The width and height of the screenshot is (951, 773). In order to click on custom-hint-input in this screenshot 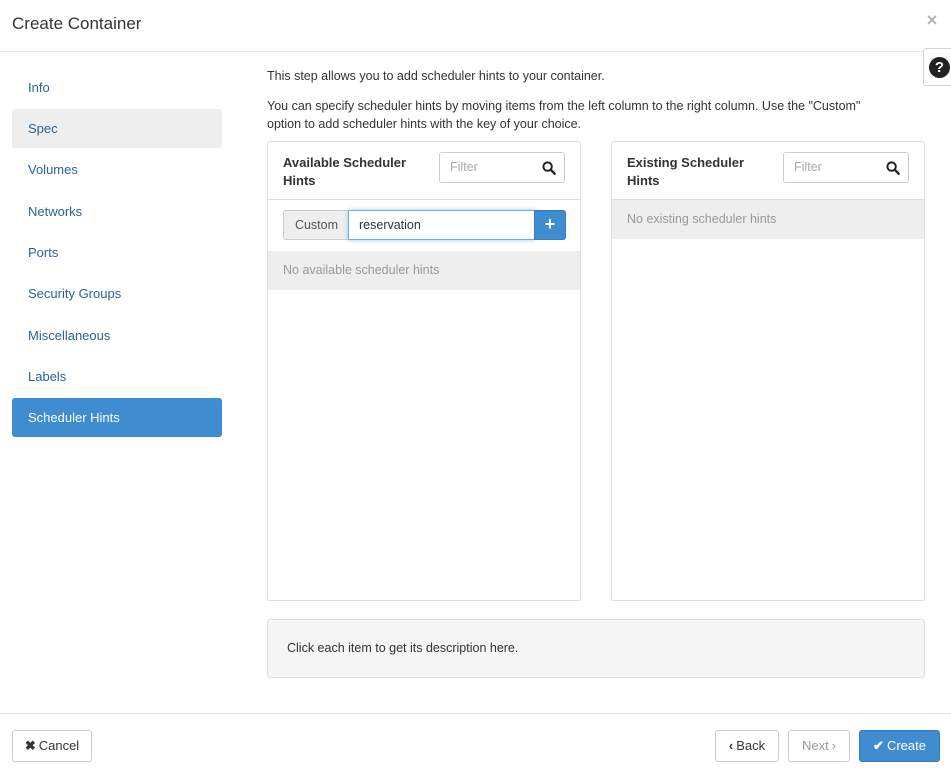, I will do `click(441, 225)`.